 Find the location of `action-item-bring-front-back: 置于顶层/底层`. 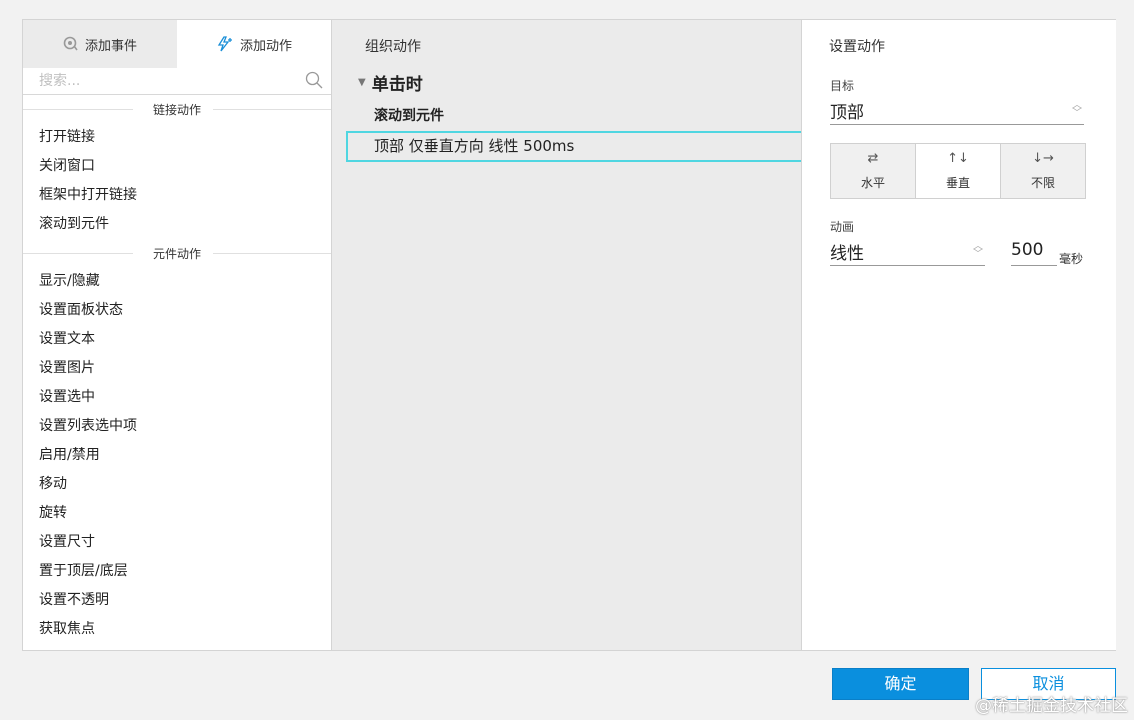

action-item-bring-front-back: 置于顶层/底层 is located at coordinates (177, 571).